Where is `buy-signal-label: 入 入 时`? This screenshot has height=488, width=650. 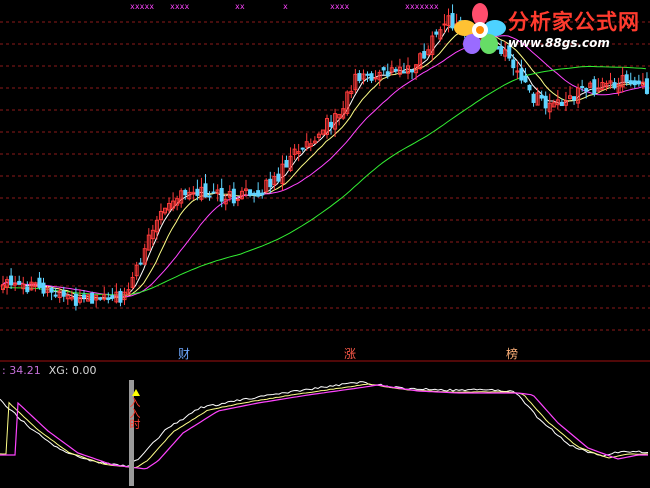 buy-signal-label: 入 入 时 is located at coordinates (135, 413).